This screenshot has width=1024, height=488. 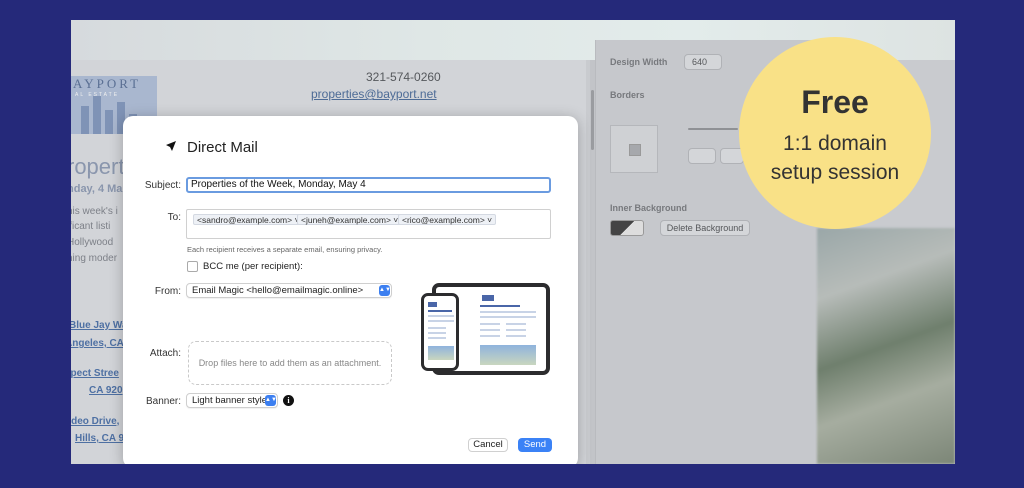 What do you see at coordinates (99, 438) in the screenshot?
I see `address-link: Hills, CA 9` at bounding box center [99, 438].